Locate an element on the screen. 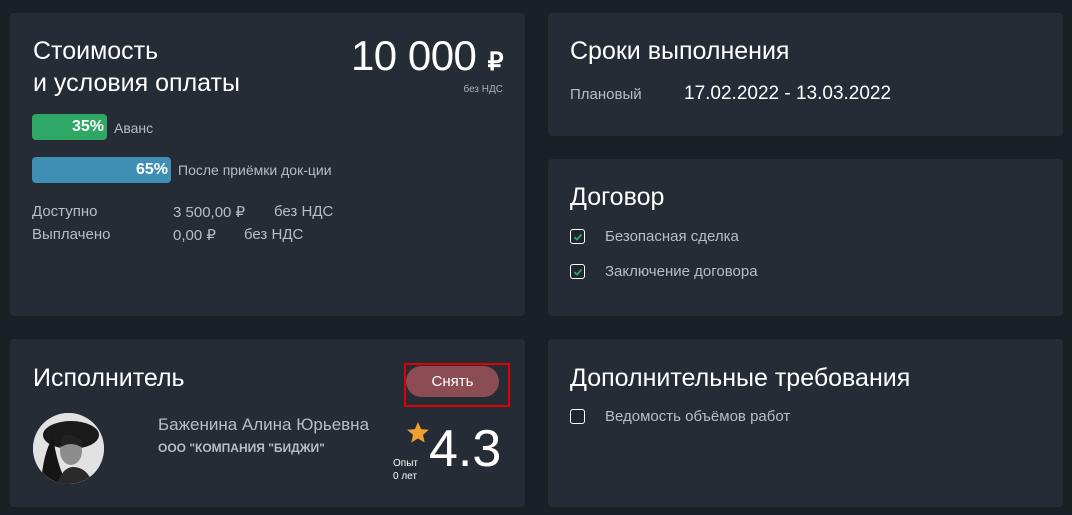 The height and width of the screenshot is (515, 1072). available-value: 3 500,00 ₽ is located at coordinates (209, 212).